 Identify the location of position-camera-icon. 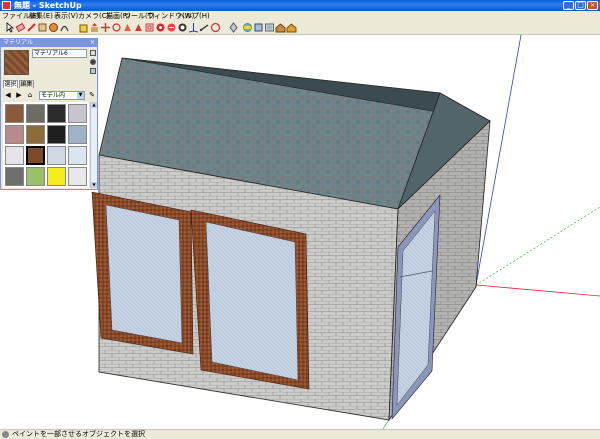
(291, 27).